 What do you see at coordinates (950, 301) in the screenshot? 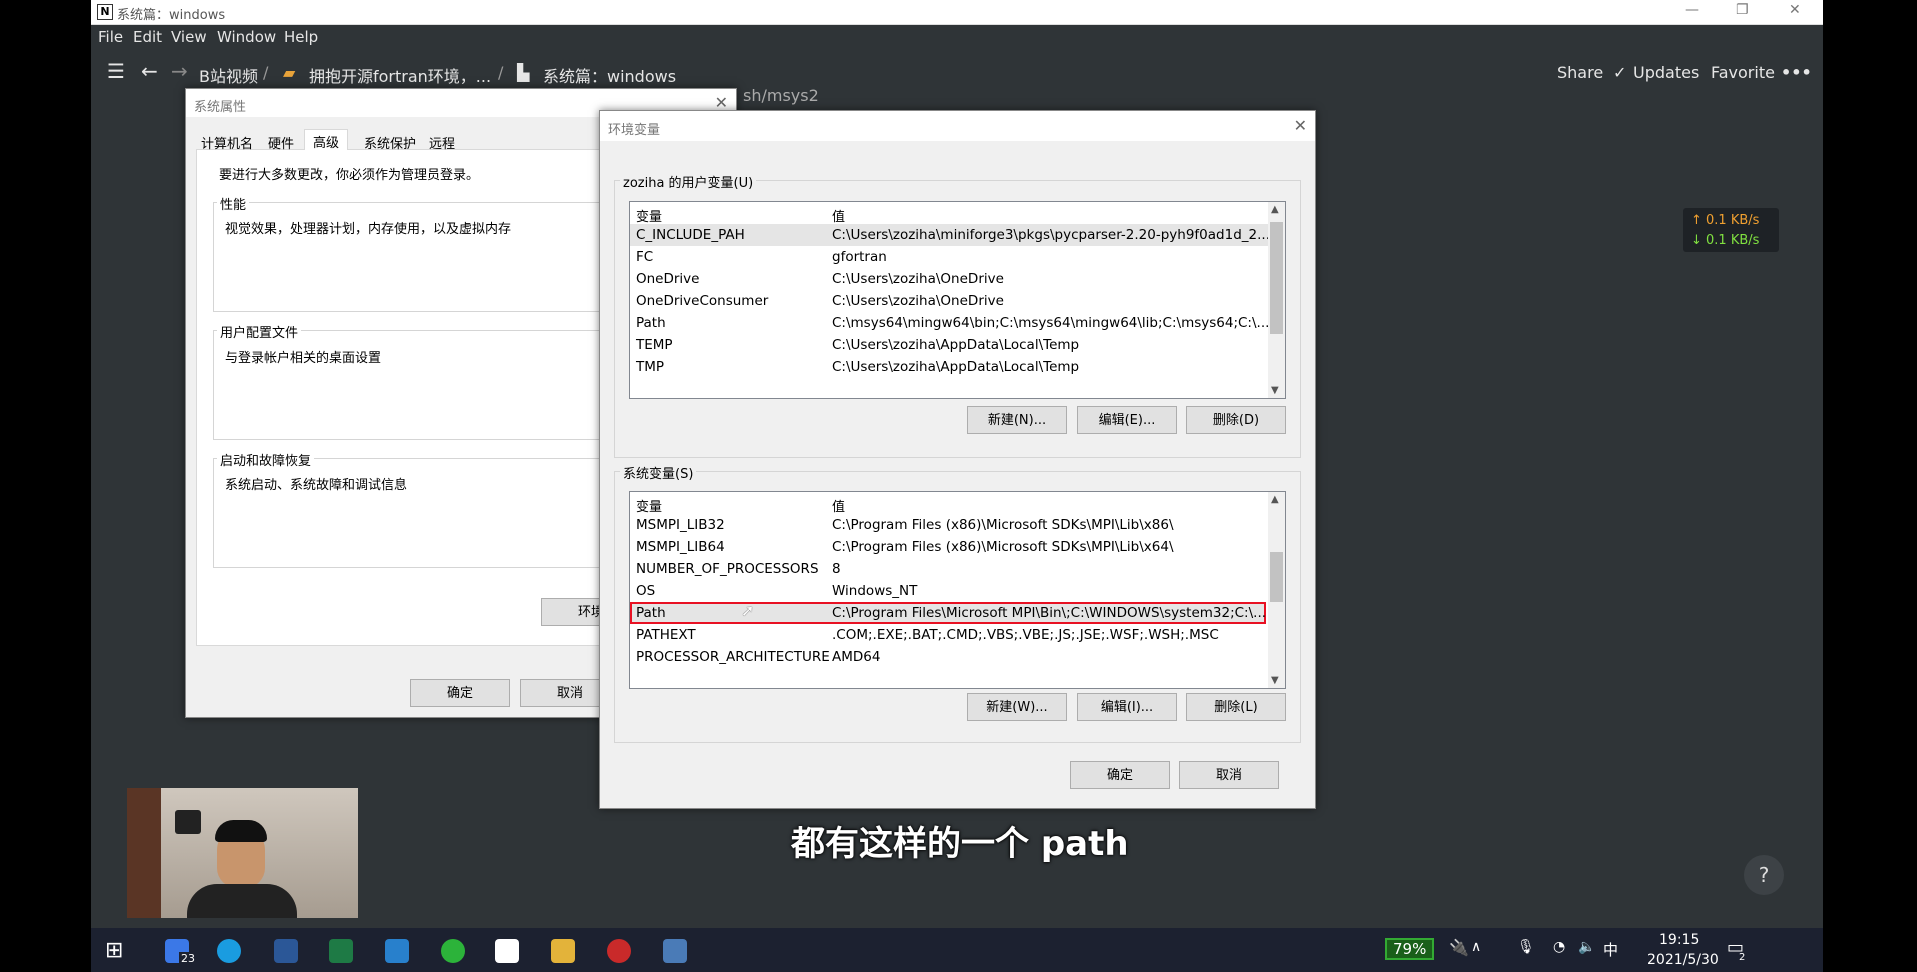
I see `list-item: OneDriveConsumer C:\Users\zoziha\OneDrive` at bounding box center [950, 301].